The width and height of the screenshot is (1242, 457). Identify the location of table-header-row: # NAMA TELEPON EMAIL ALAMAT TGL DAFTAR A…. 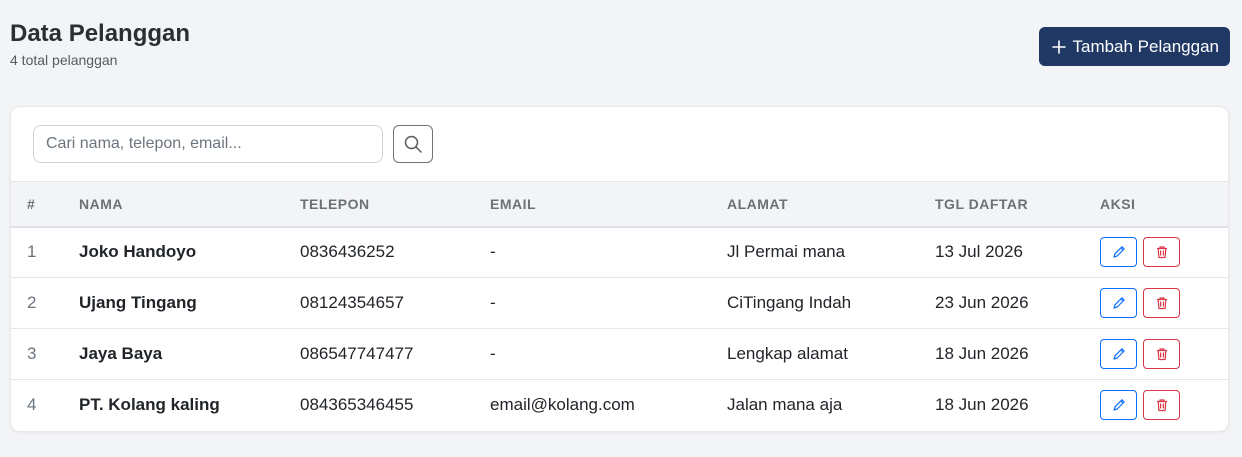
(619, 204).